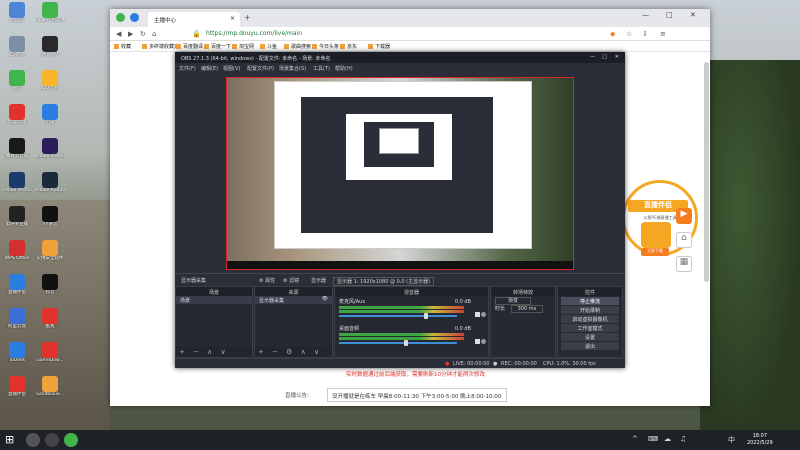 The height and width of the screenshot is (450, 800). I want to click on duration-input: 300 ms, so click(527, 309).